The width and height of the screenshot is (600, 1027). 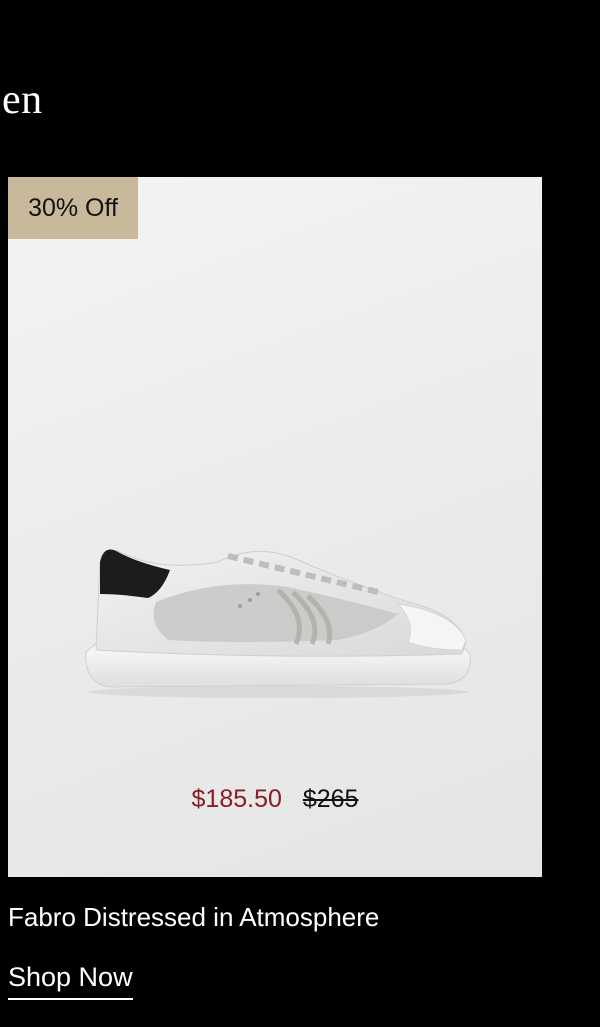 I want to click on price-row: $185.50 $265, so click(x=275, y=799).